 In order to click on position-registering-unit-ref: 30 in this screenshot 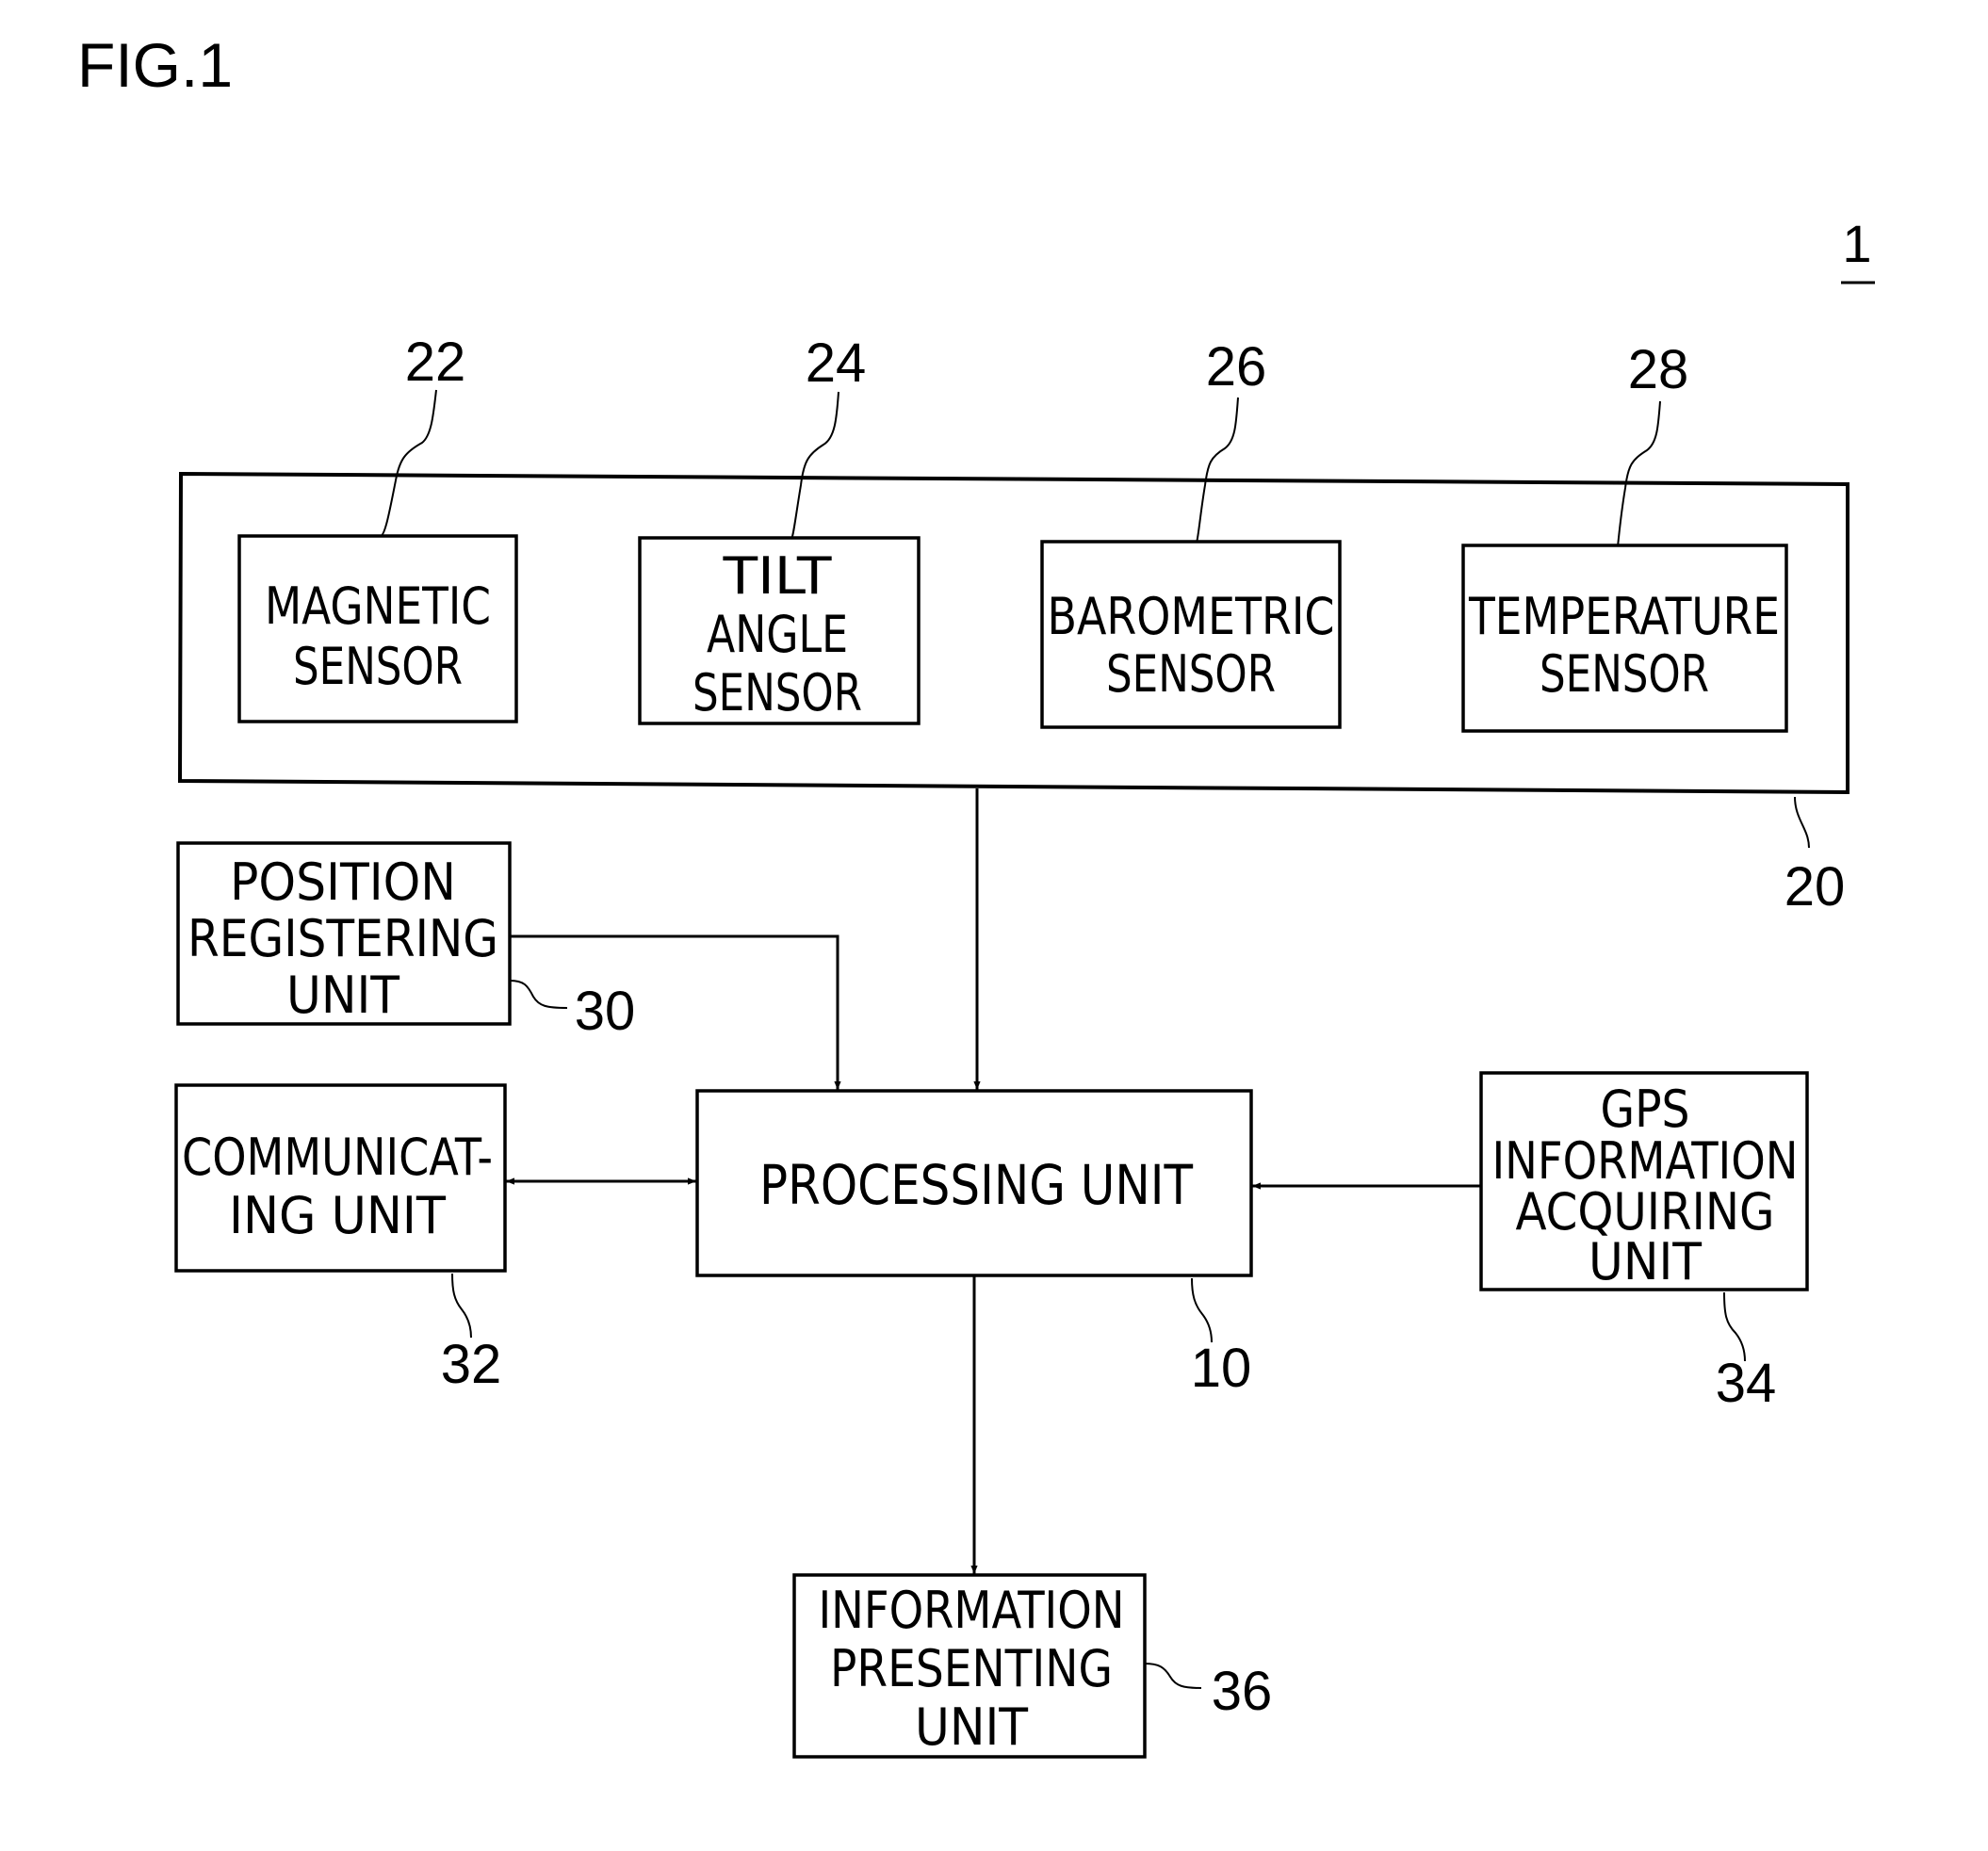, I will do `click(605, 1011)`.